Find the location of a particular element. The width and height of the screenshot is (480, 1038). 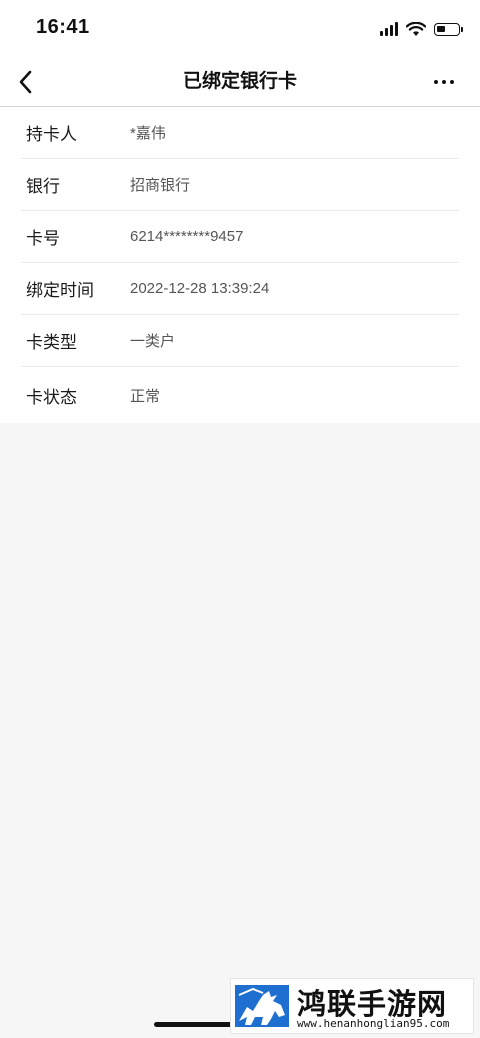

detail-value: 6214********9457 is located at coordinates (187, 236).